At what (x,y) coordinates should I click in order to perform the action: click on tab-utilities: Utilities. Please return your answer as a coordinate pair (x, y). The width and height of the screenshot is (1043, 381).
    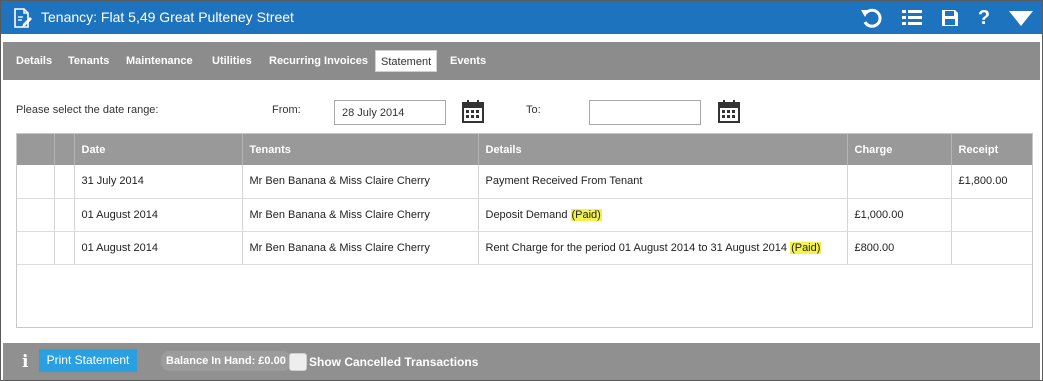
    Looking at the image, I should click on (232, 61).